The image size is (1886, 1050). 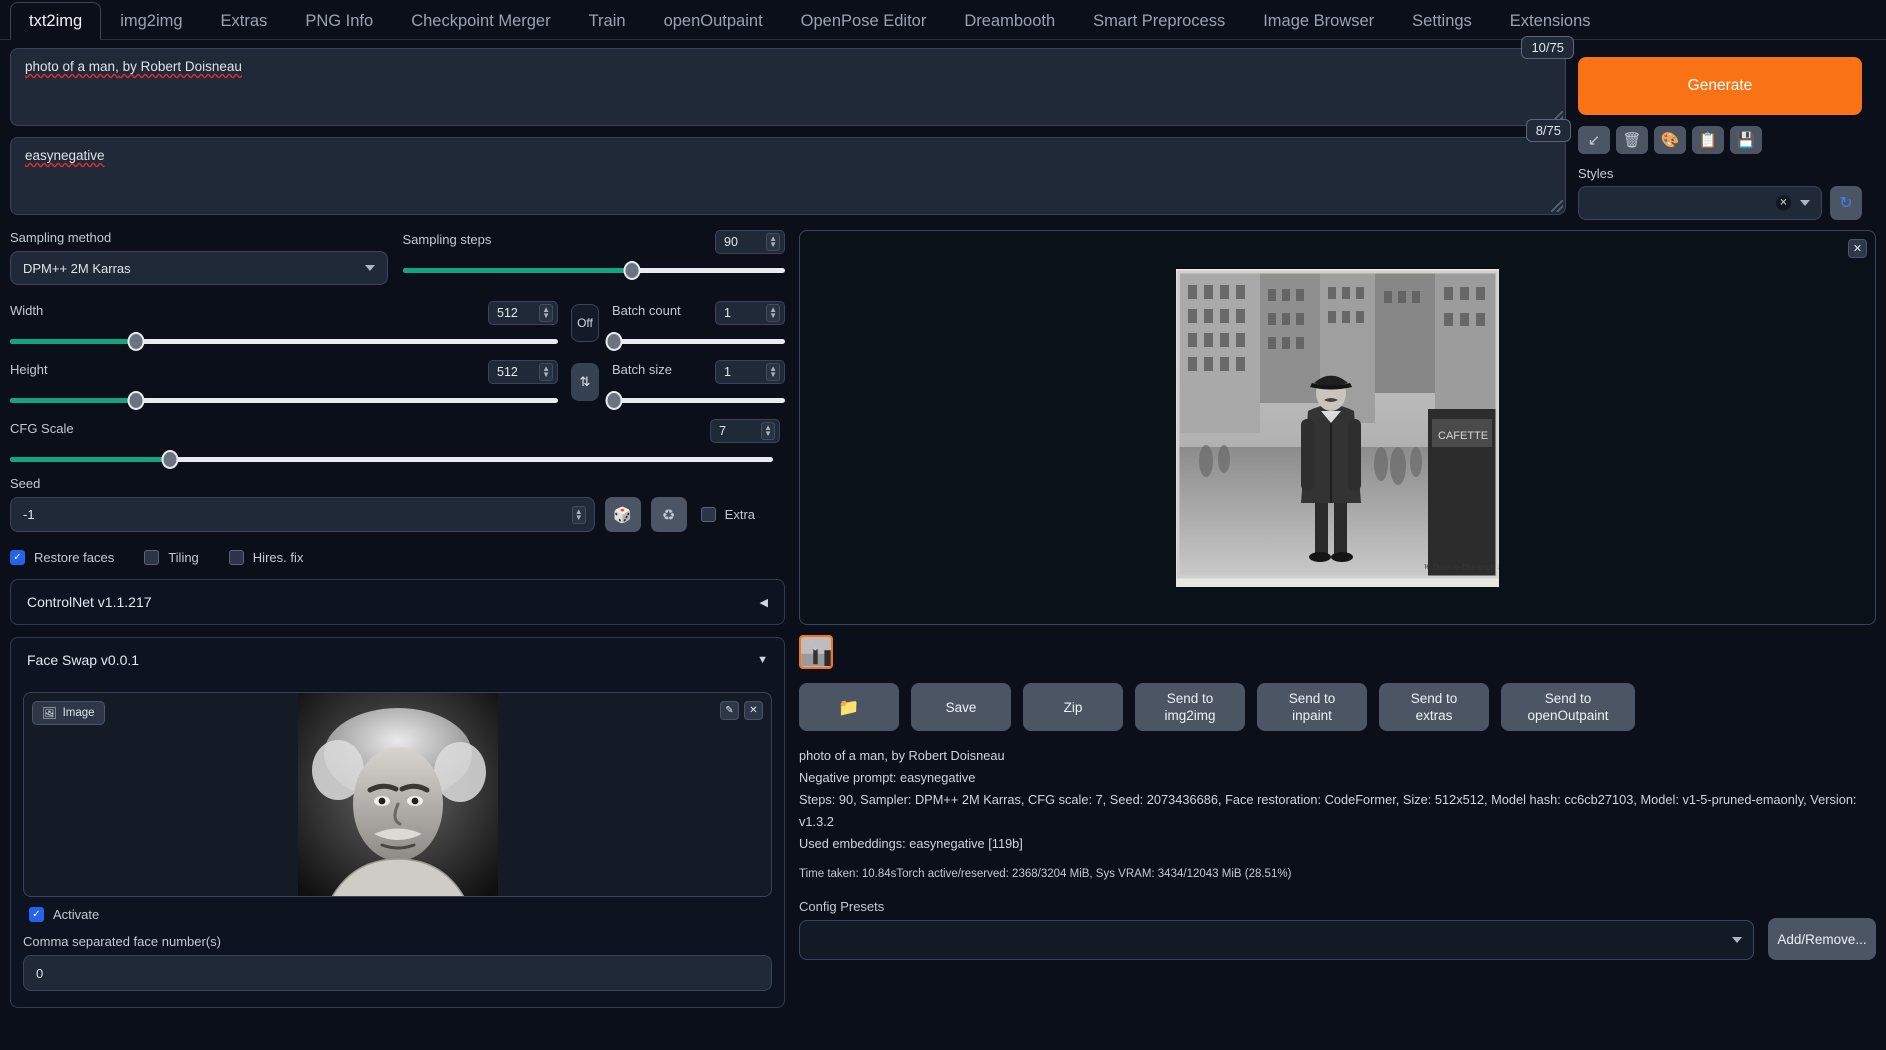 What do you see at coordinates (622, 514) in the screenshot?
I see `dice-random-seed-icon: 🎲` at bounding box center [622, 514].